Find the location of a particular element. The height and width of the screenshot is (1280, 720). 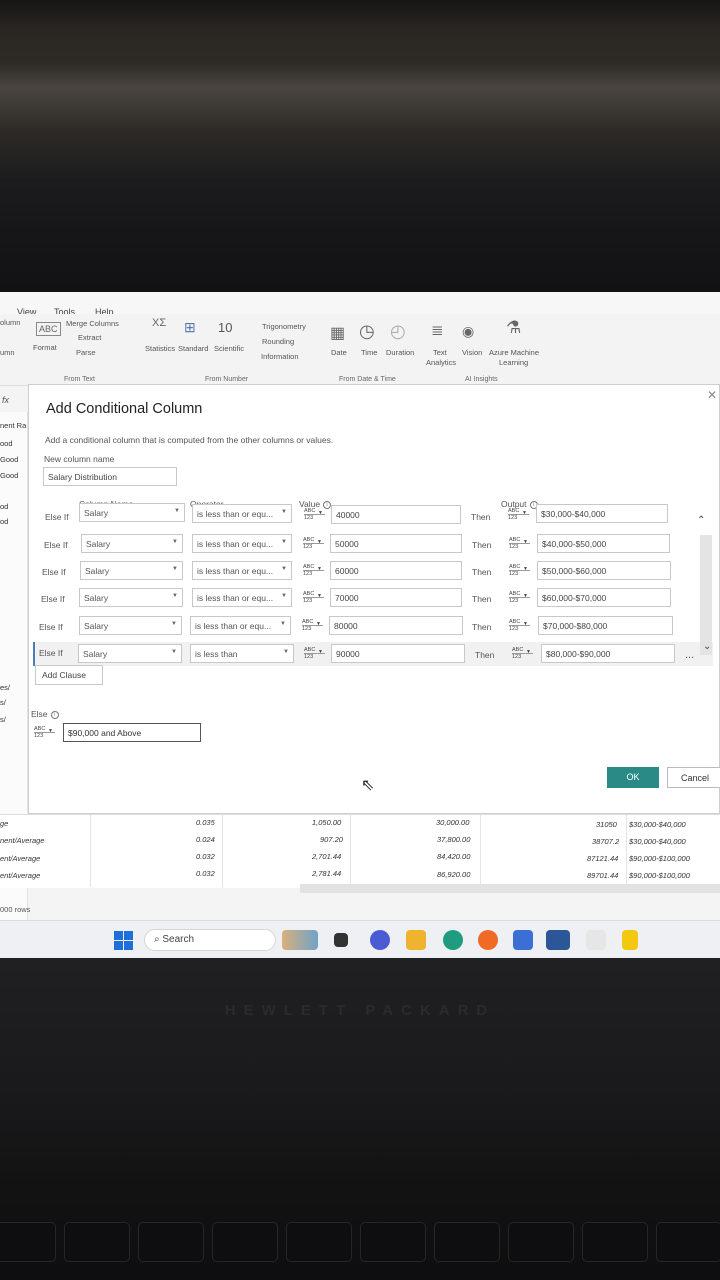

add-clause-button: Add Clause is located at coordinates (69, 675).